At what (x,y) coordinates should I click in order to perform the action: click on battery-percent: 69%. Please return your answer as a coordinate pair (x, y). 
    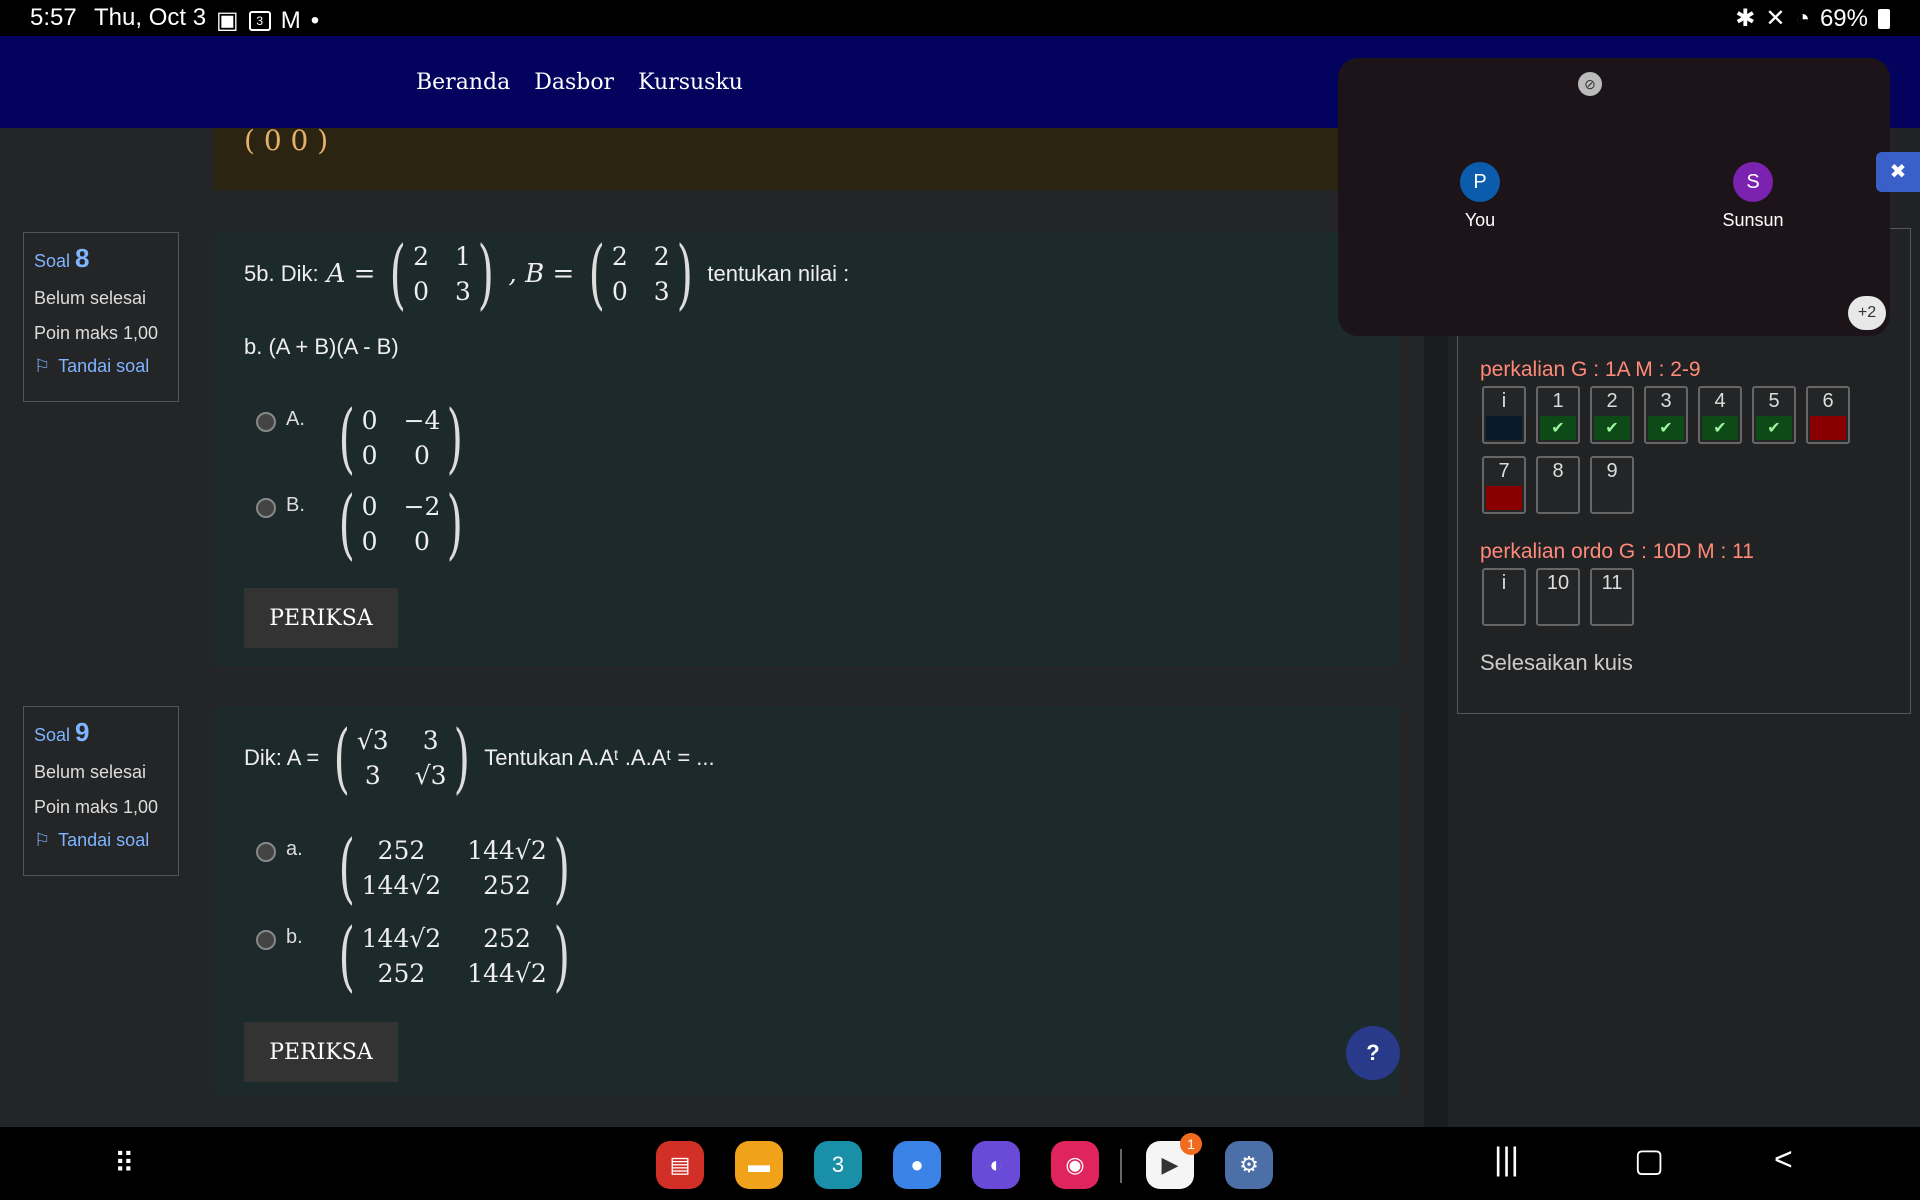
    Looking at the image, I should click on (1843, 18).